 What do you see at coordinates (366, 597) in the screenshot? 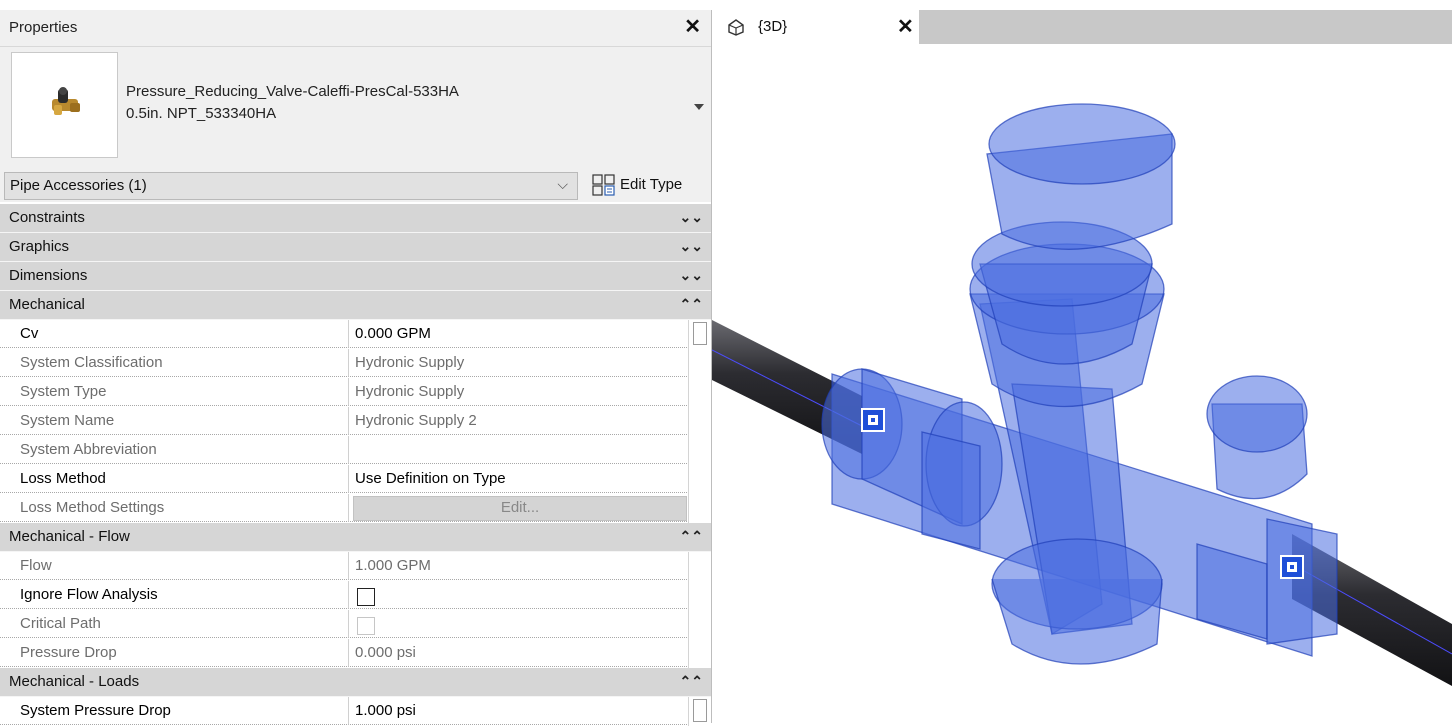
I see `ignore-flow-analysis-checkbox` at bounding box center [366, 597].